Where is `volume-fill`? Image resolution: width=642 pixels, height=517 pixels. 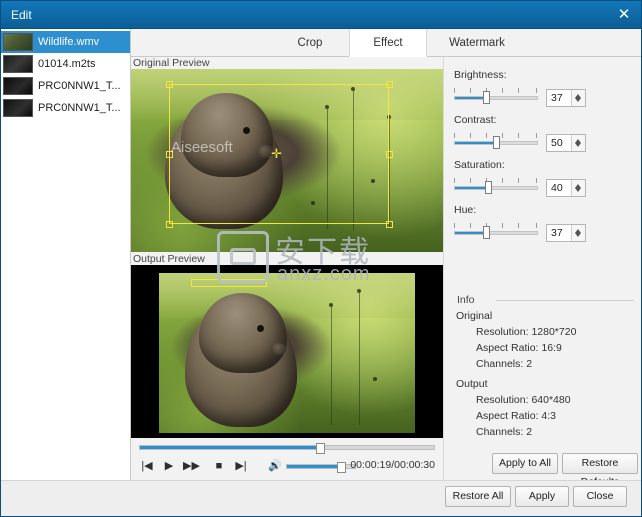
volume-fill is located at coordinates (314, 466).